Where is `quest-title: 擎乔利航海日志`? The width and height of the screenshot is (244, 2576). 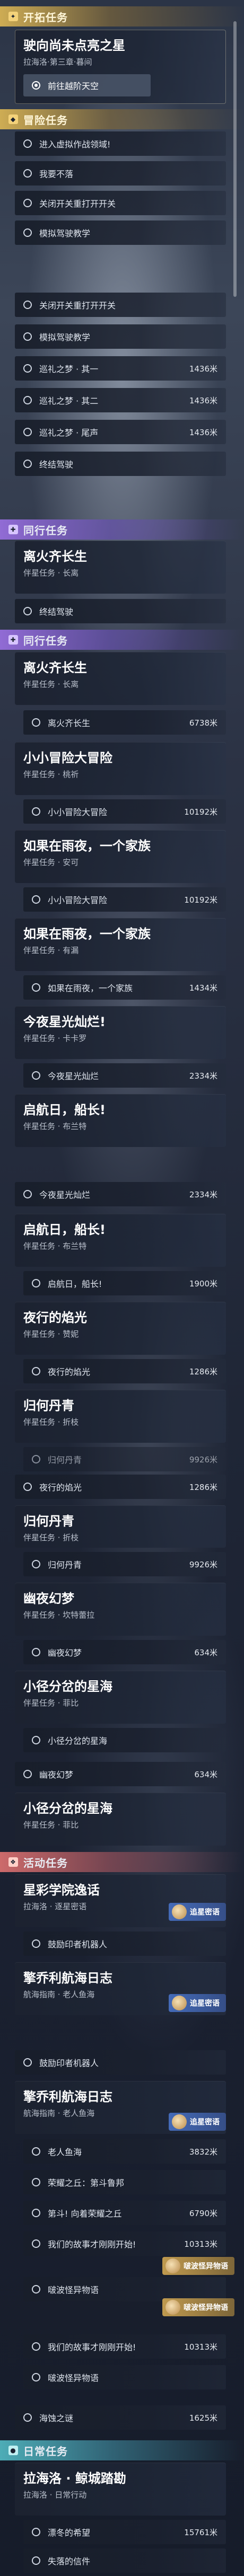
quest-title: 擎乔利航海日志 is located at coordinates (68, 1978).